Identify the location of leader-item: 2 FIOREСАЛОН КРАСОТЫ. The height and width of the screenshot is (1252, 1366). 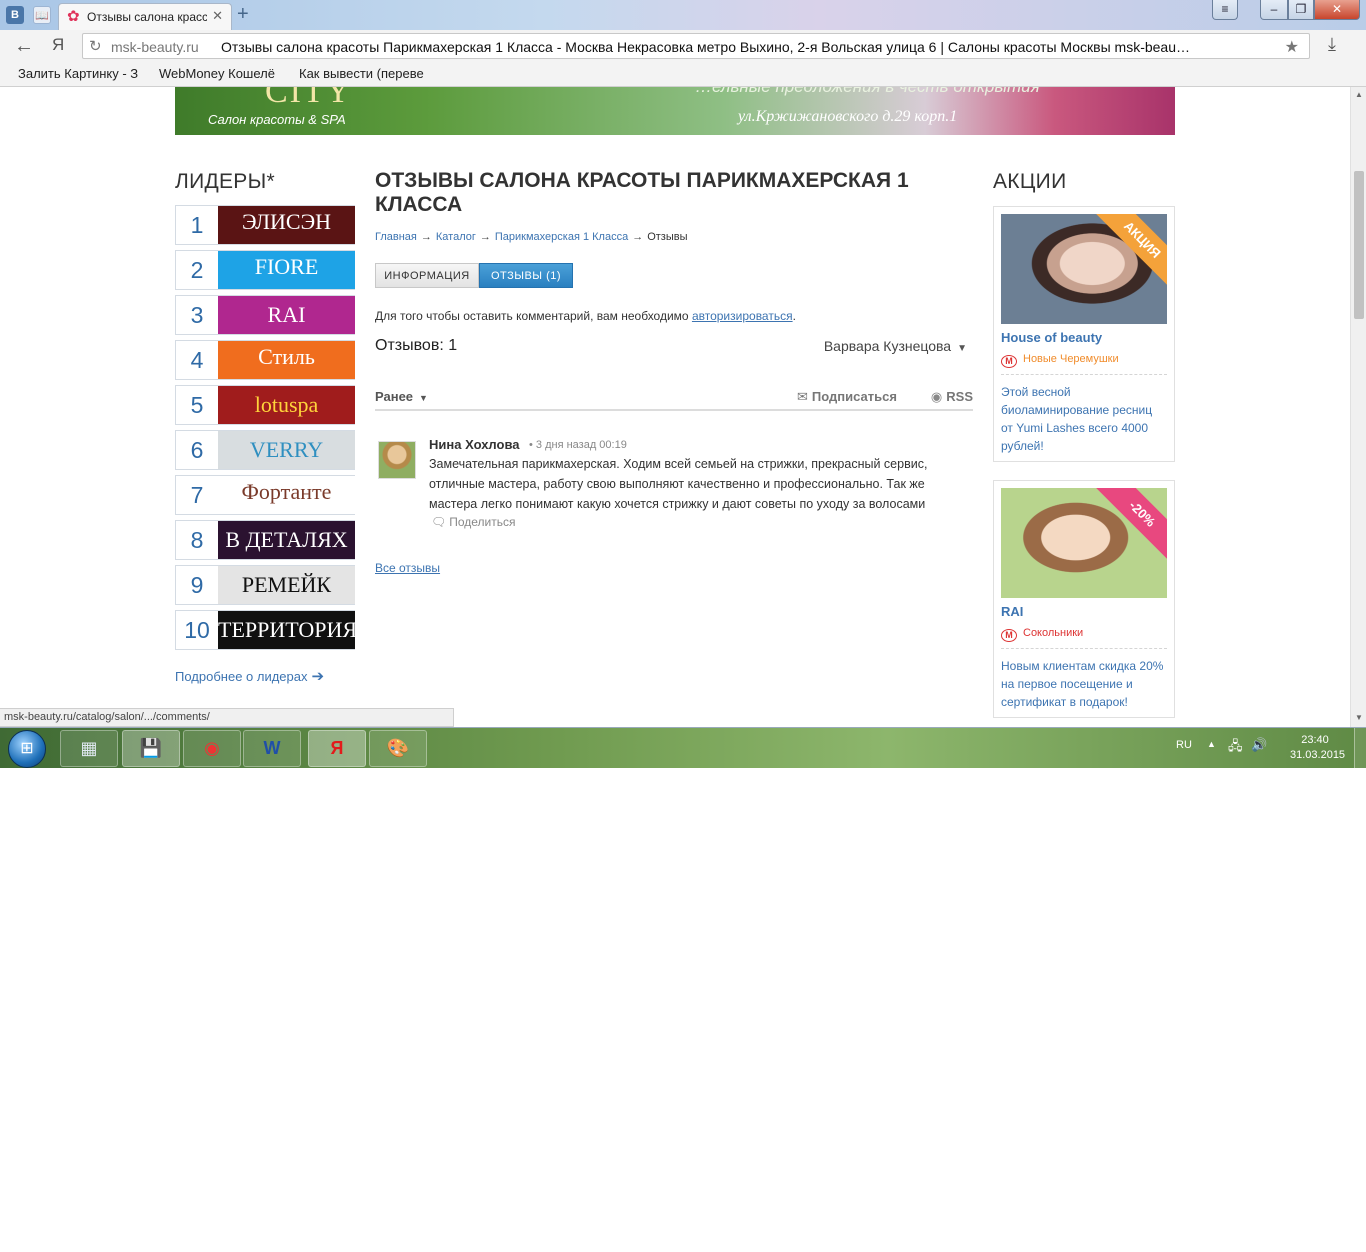
(265, 270).